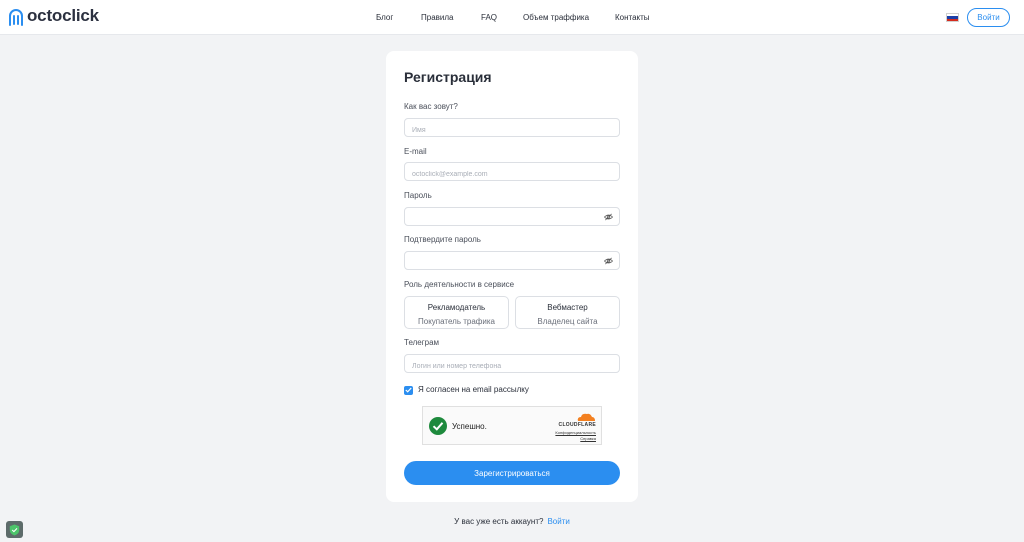  Describe the element at coordinates (63, 15) in the screenshot. I see `logo-text: octoclick` at that location.